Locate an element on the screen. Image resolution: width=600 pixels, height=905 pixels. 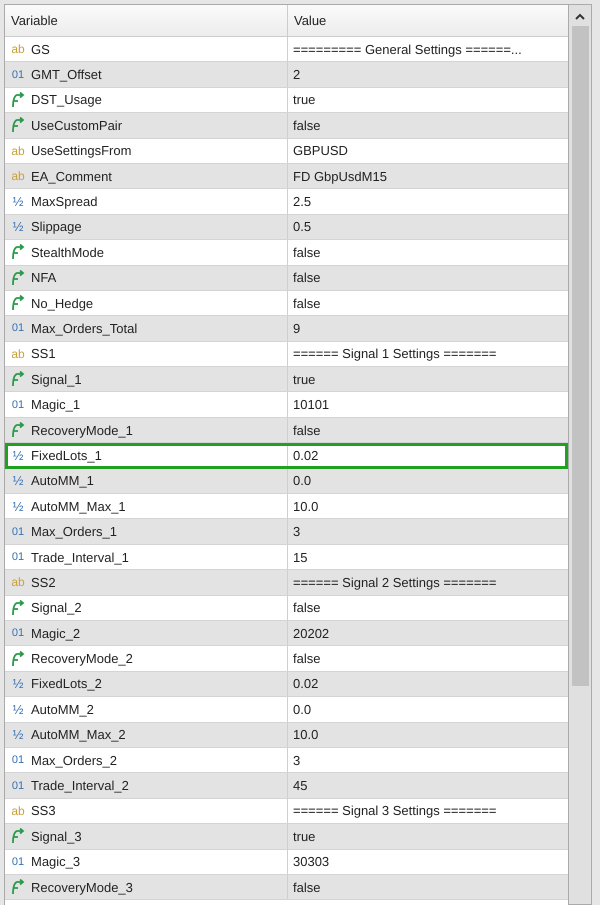
column-header: Variable is located at coordinates (146, 20).